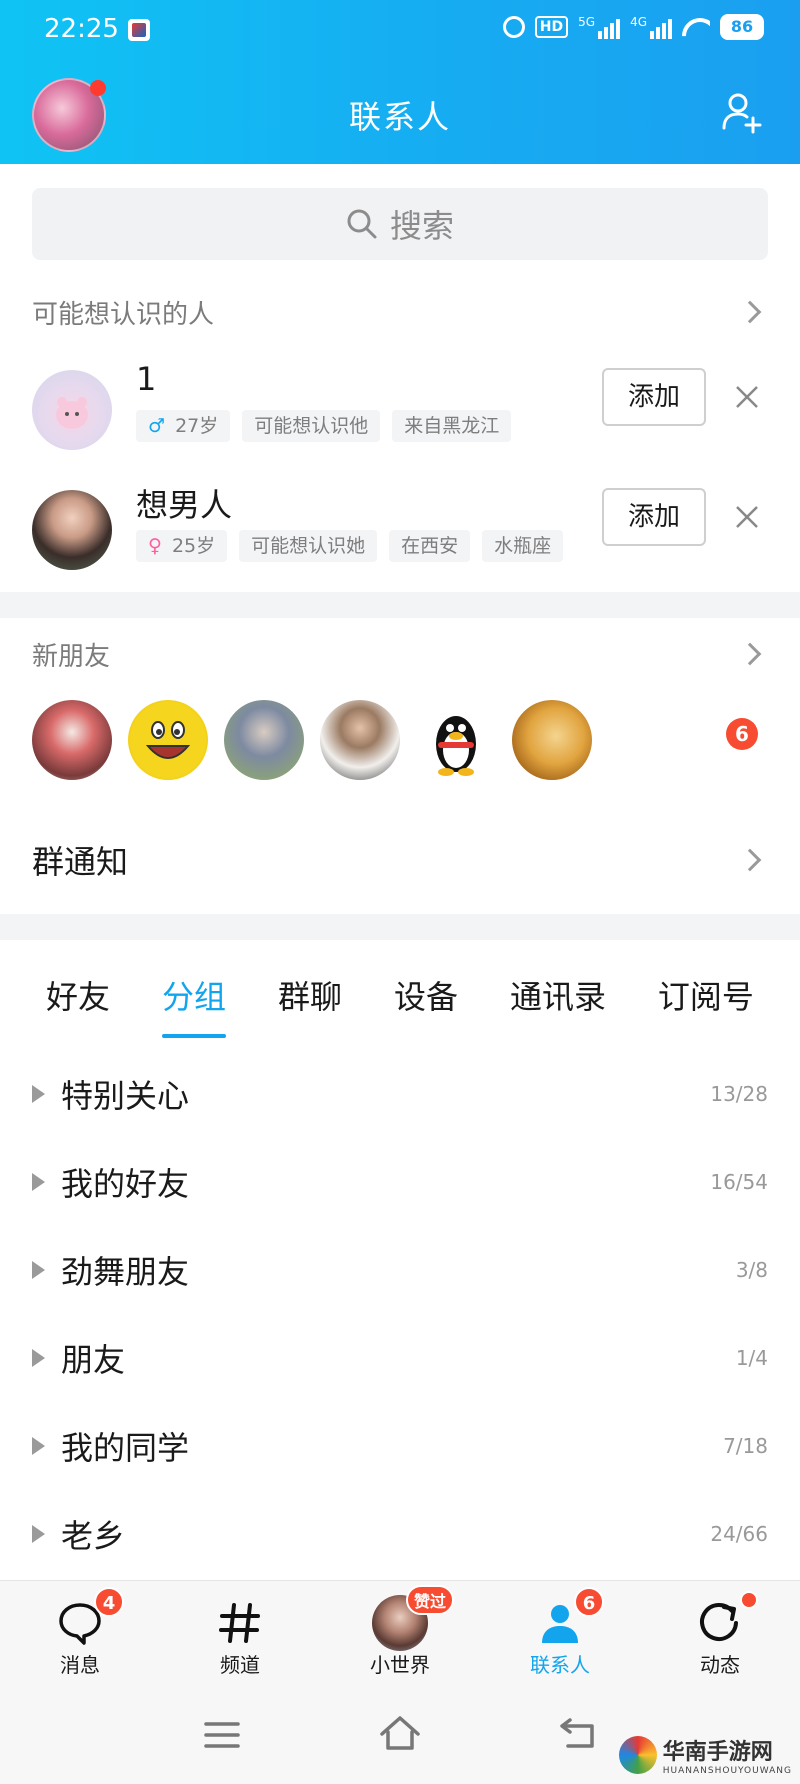 The height and width of the screenshot is (1784, 800). What do you see at coordinates (430, 546) in the screenshot?
I see `tag-location: 在西安` at bounding box center [430, 546].